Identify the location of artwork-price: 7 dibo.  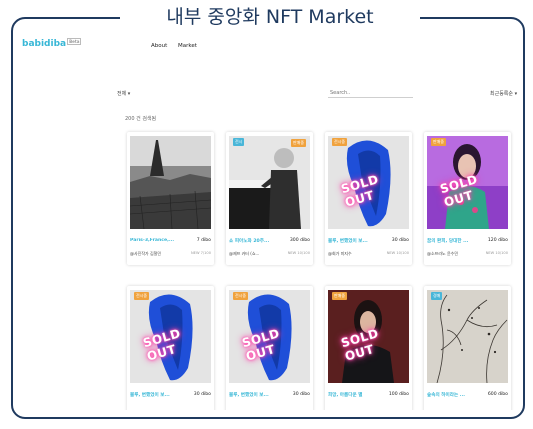
(203, 240).